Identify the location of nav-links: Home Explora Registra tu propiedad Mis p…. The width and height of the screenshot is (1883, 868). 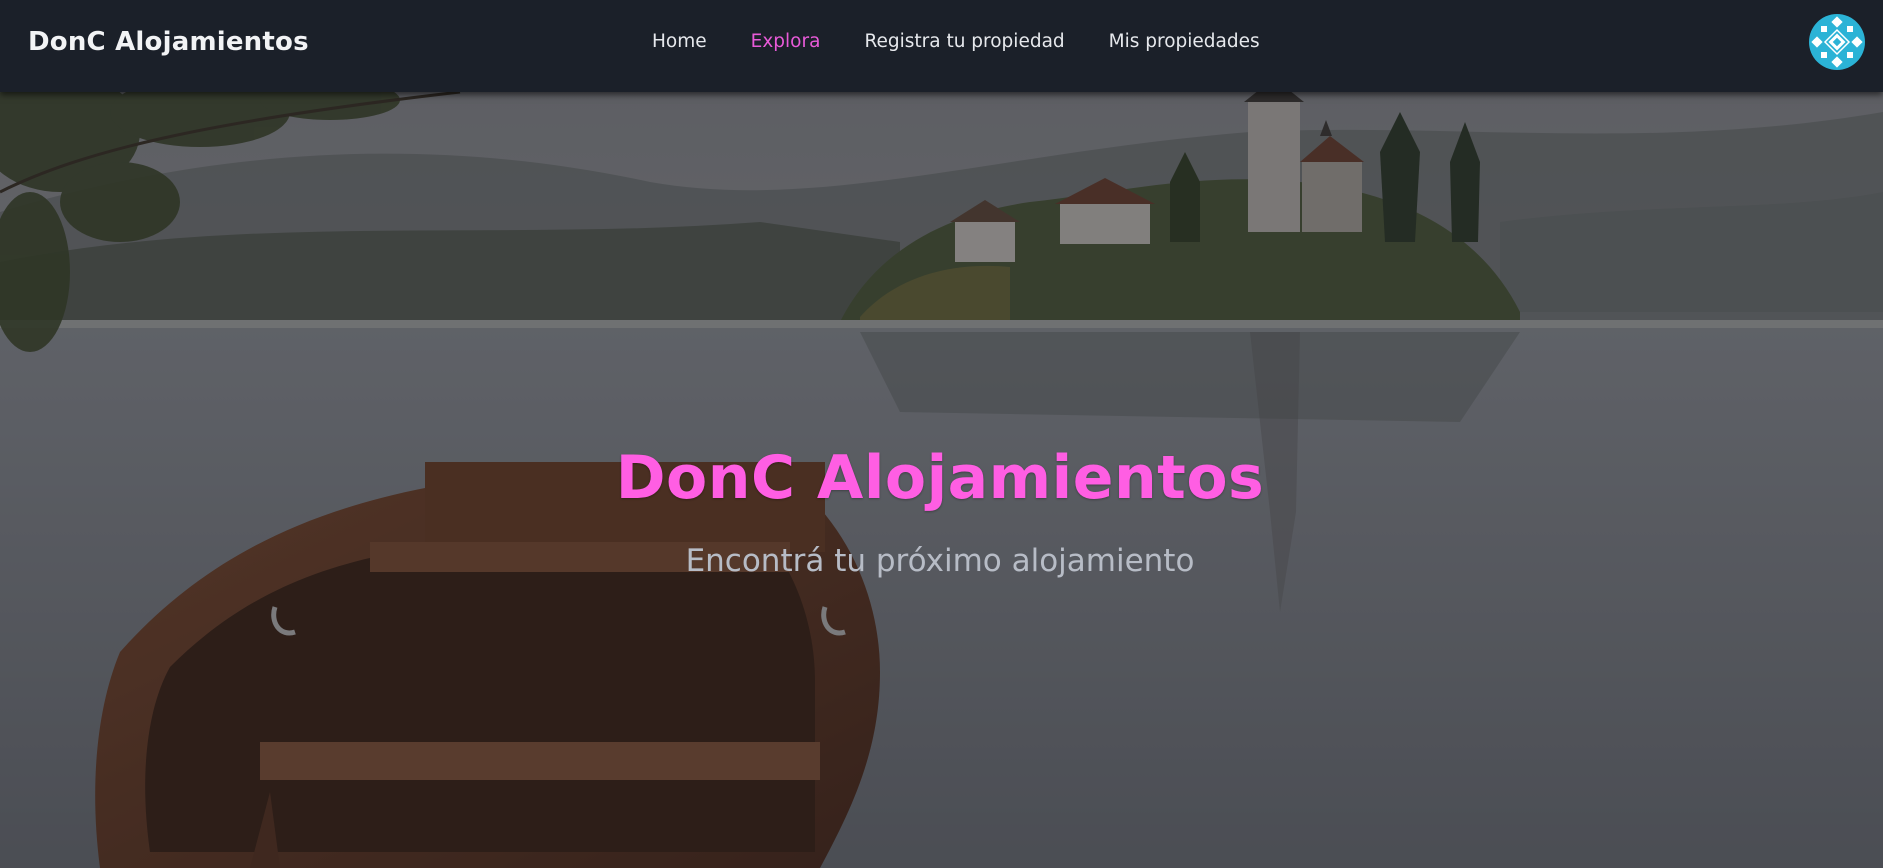
(978, 41).